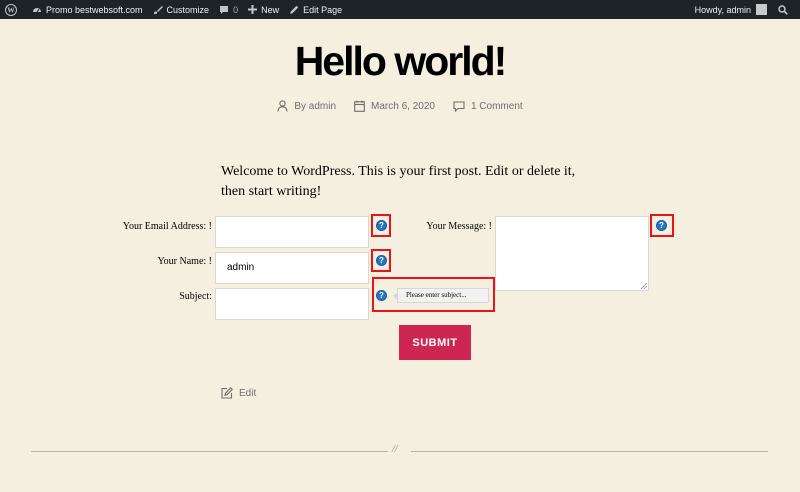  I want to click on separator-left, so click(209, 451).